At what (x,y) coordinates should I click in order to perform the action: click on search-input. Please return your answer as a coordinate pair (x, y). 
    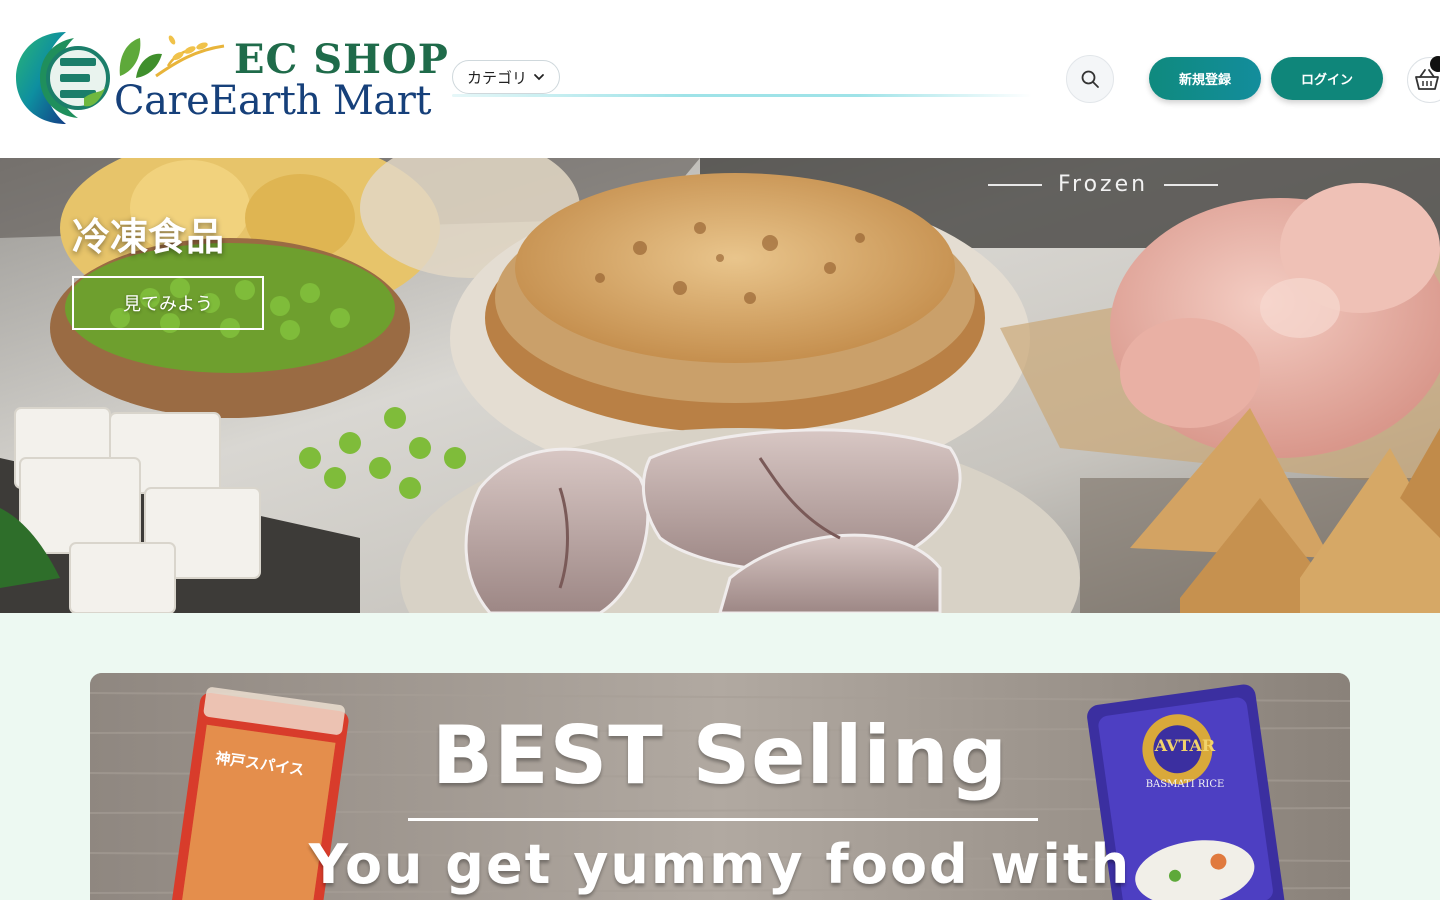
    Looking at the image, I should click on (797, 77).